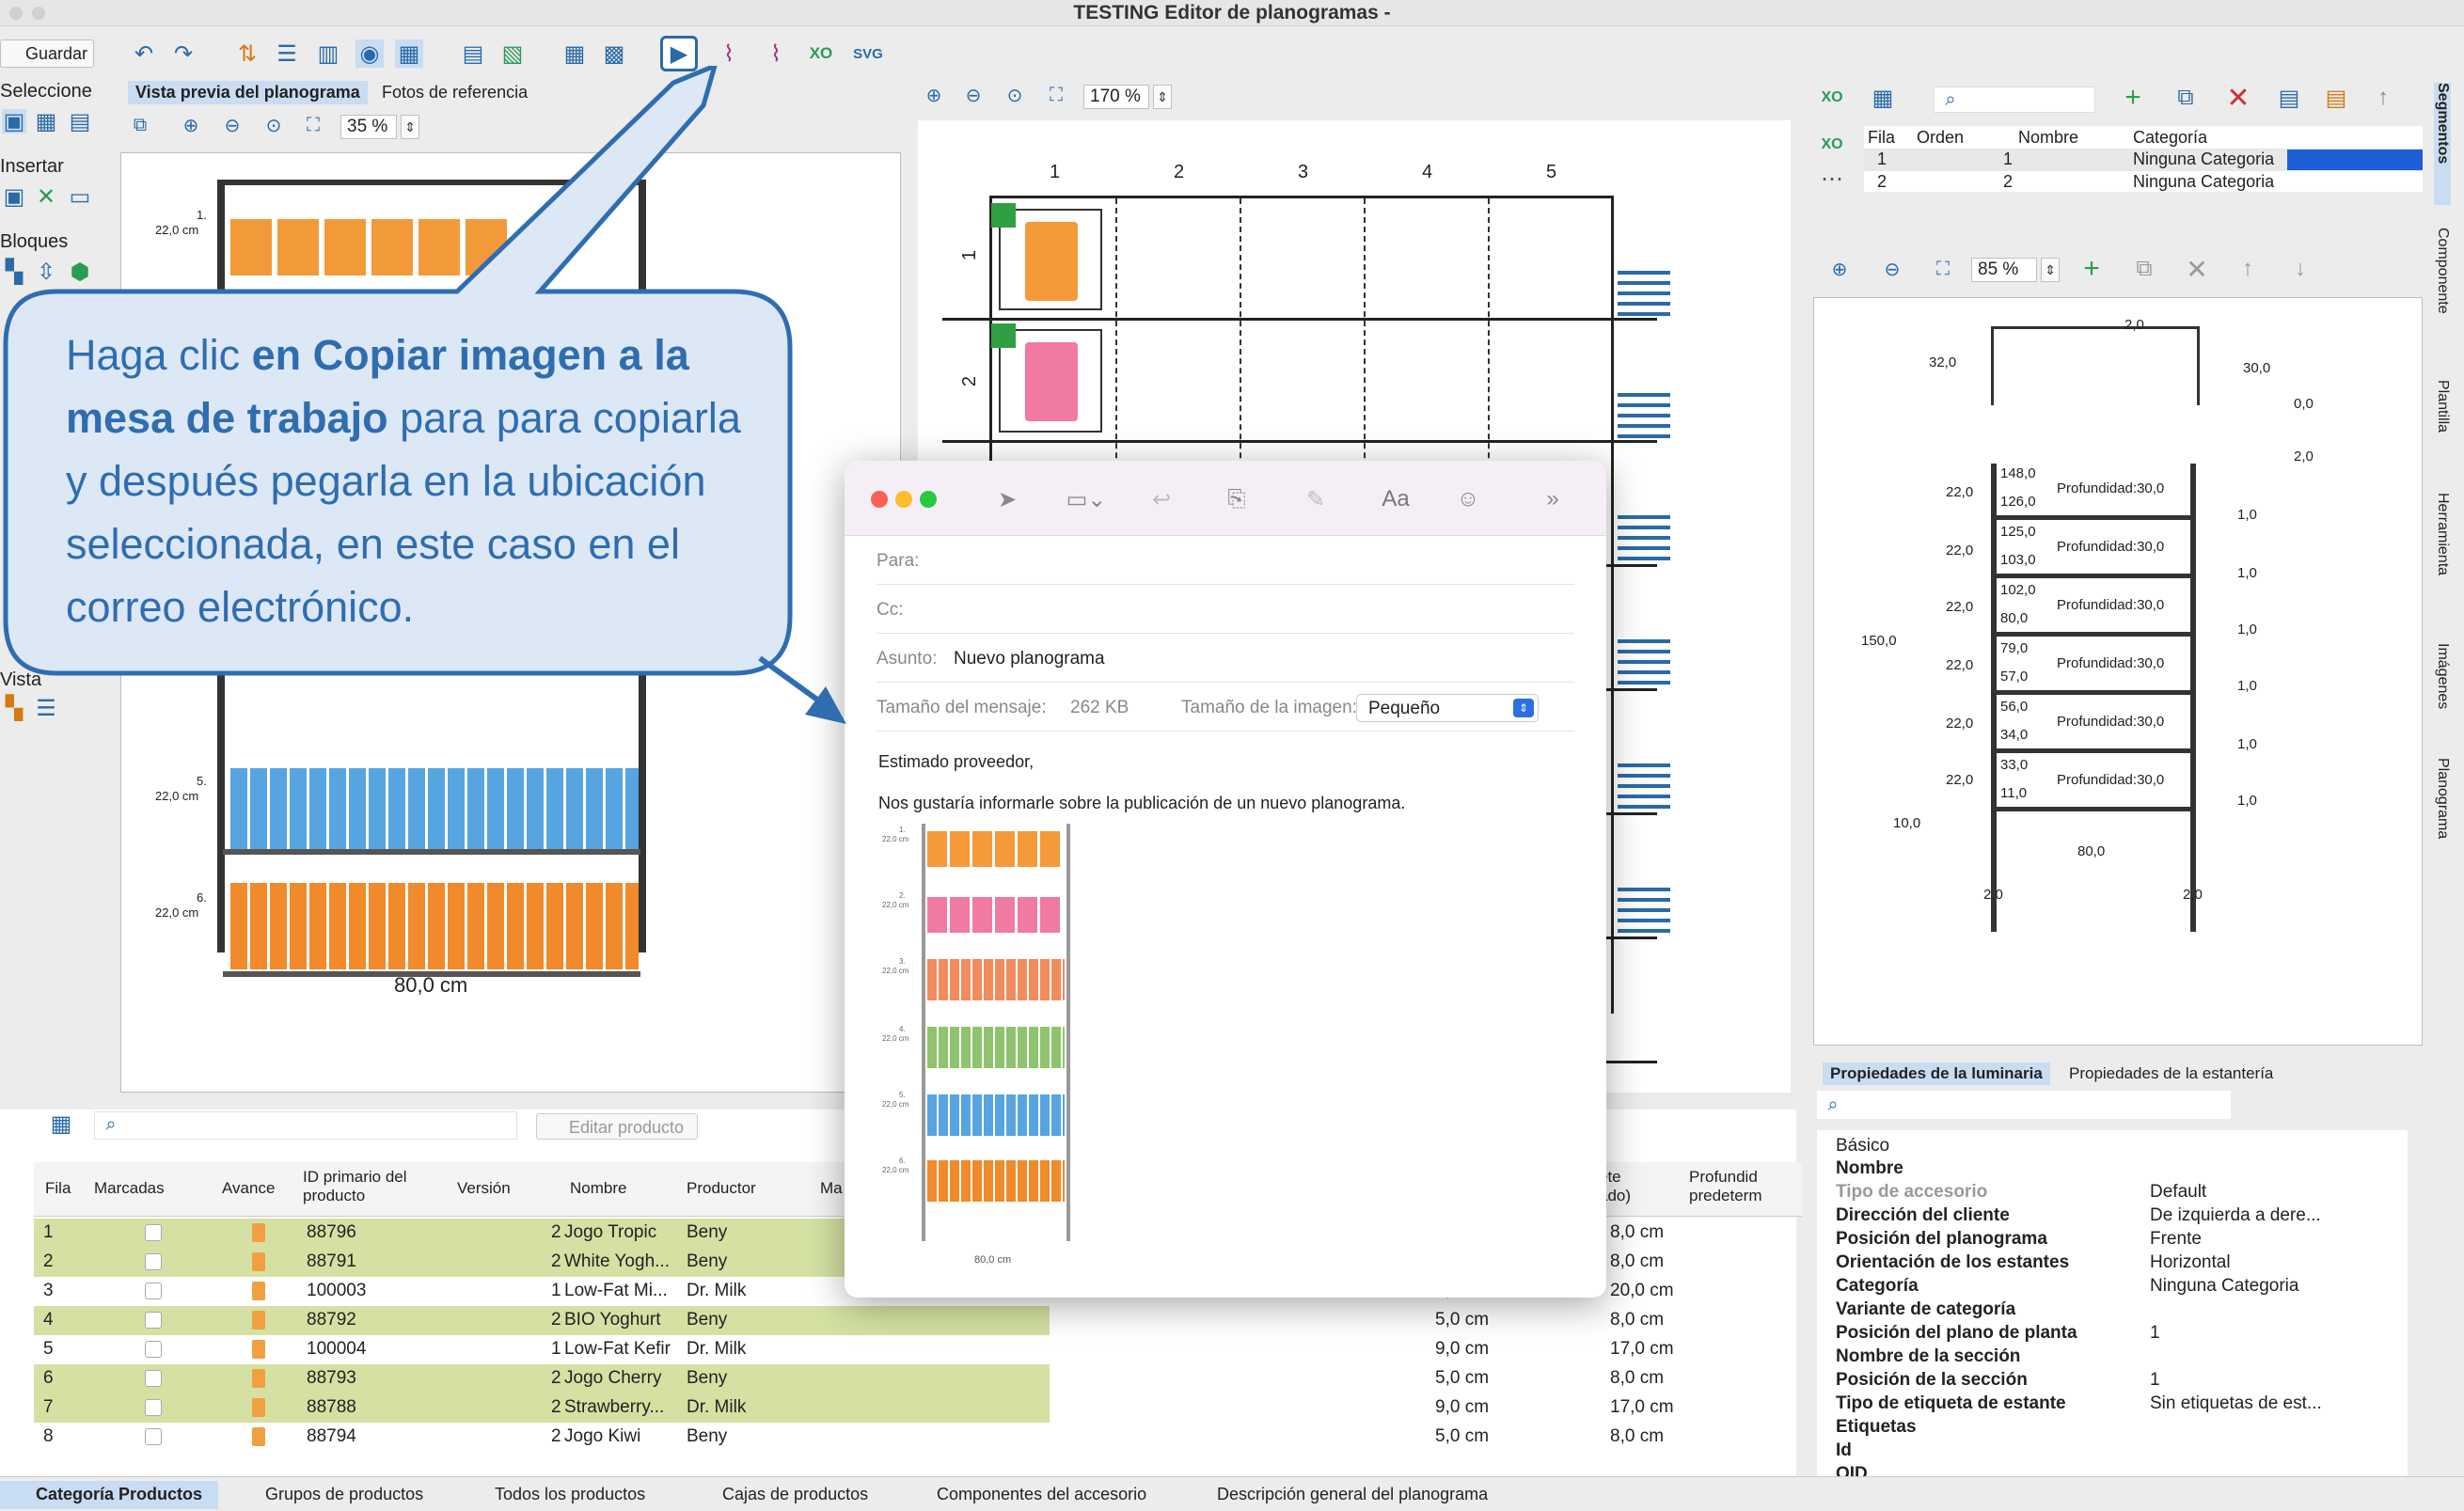 Image resolution: width=2464 pixels, height=1511 pixels. What do you see at coordinates (1056, 95) in the screenshot?
I see `center-zoom-fit-icon: ⛶` at bounding box center [1056, 95].